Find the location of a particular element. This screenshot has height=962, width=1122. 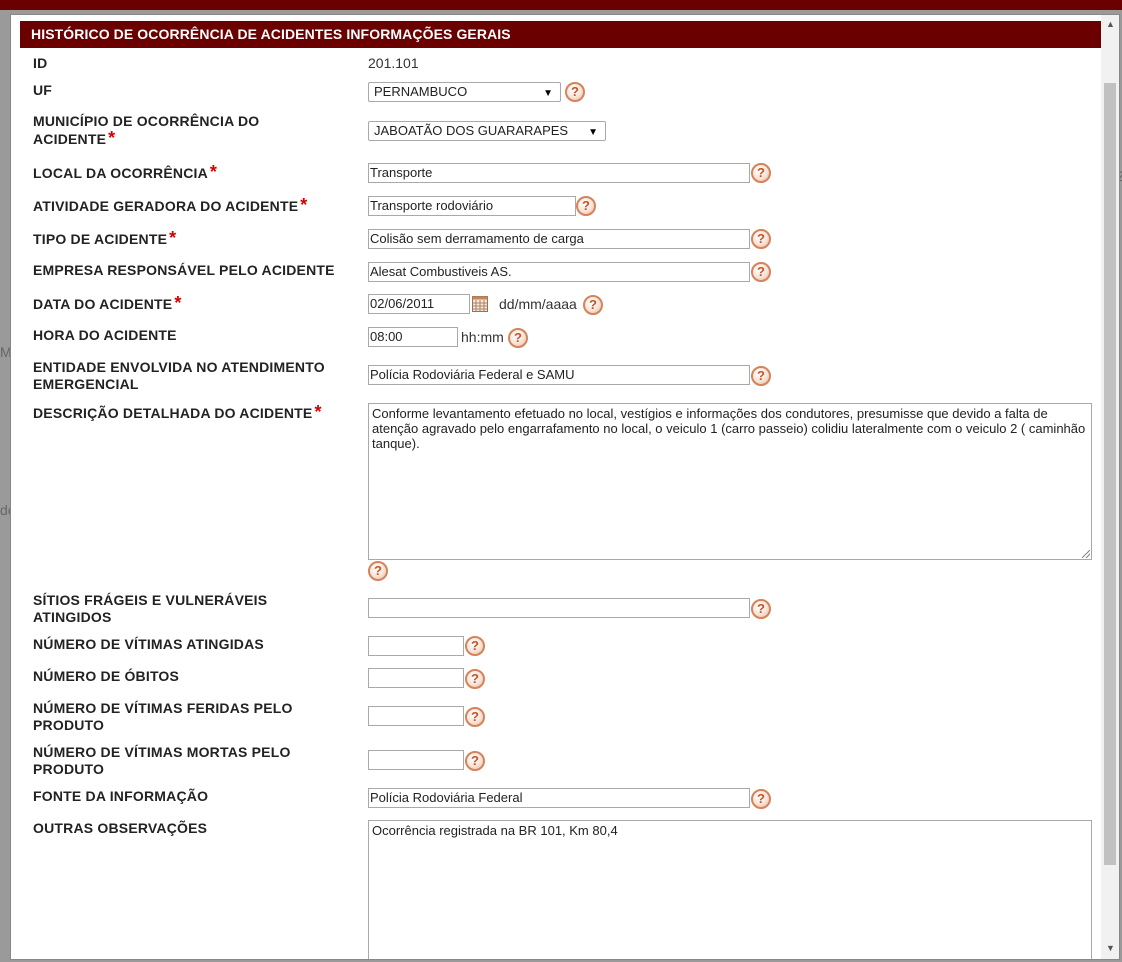

feridas-label-line2: PRODUTO is located at coordinates (69, 725).